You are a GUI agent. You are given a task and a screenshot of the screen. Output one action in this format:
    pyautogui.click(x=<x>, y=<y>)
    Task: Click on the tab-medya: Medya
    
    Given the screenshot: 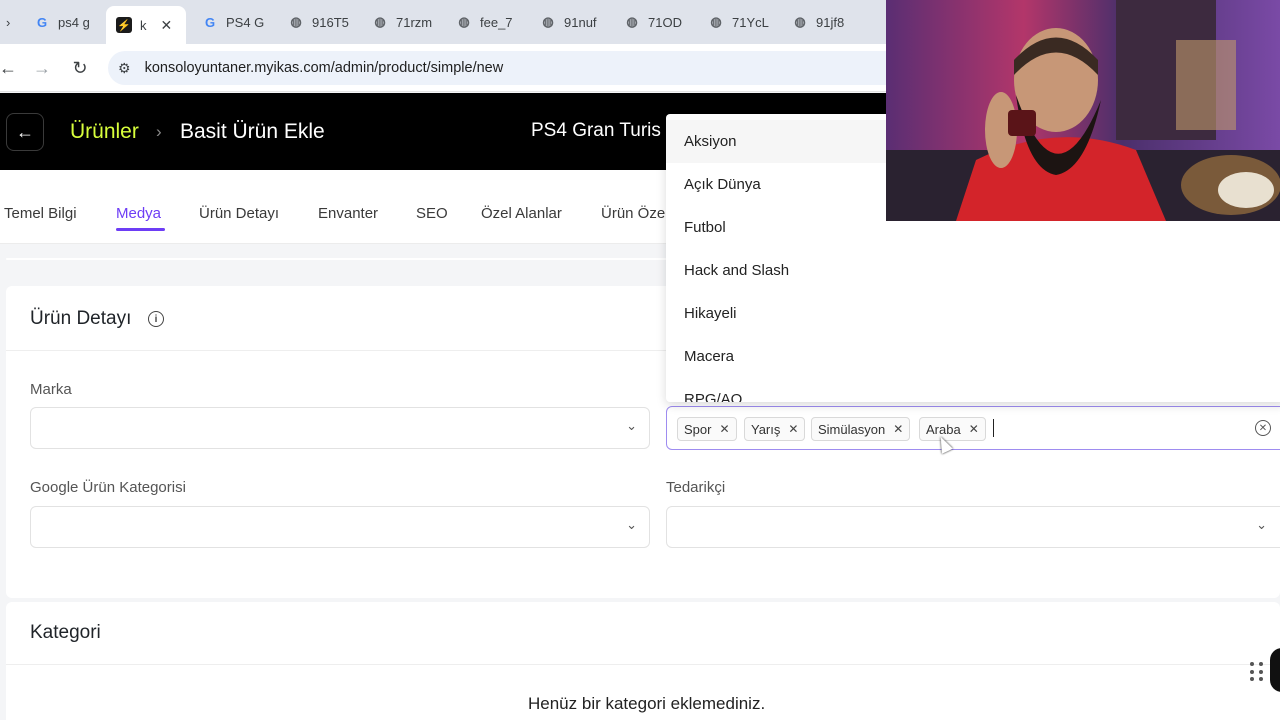 What is the action you would take?
    pyautogui.click(x=138, y=213)
    